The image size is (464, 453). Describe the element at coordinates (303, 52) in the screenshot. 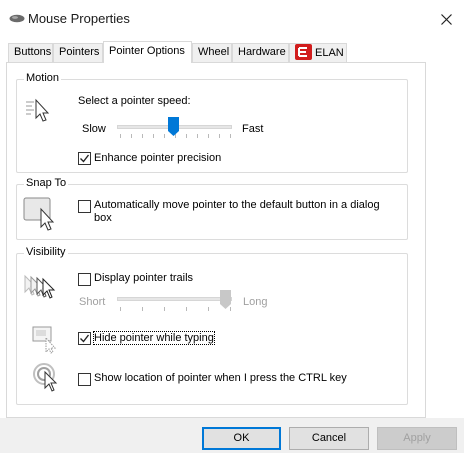

I see `elan-logo-icon` at that location.